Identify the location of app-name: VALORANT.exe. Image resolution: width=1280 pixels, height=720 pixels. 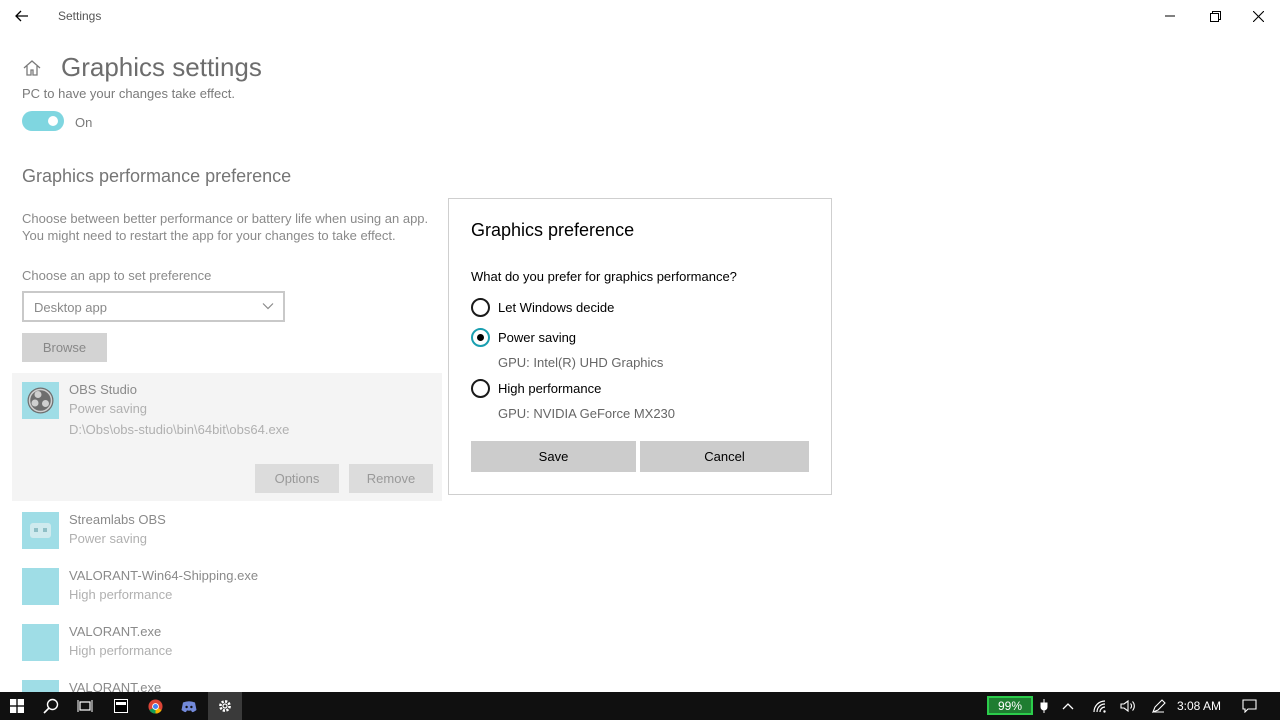
(115, 631).